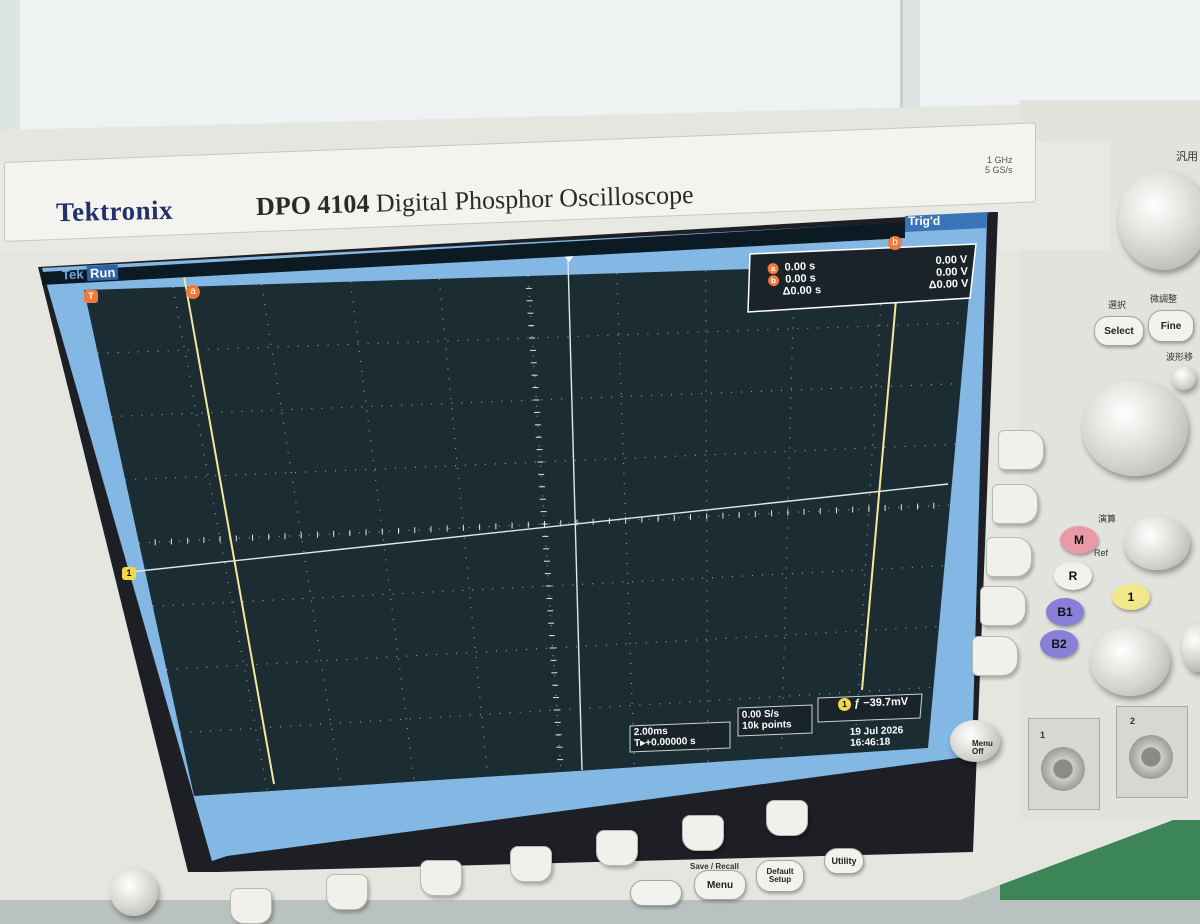 This screenshot has width=1200, height=924. I want to click on save-button, so click(656, 893).